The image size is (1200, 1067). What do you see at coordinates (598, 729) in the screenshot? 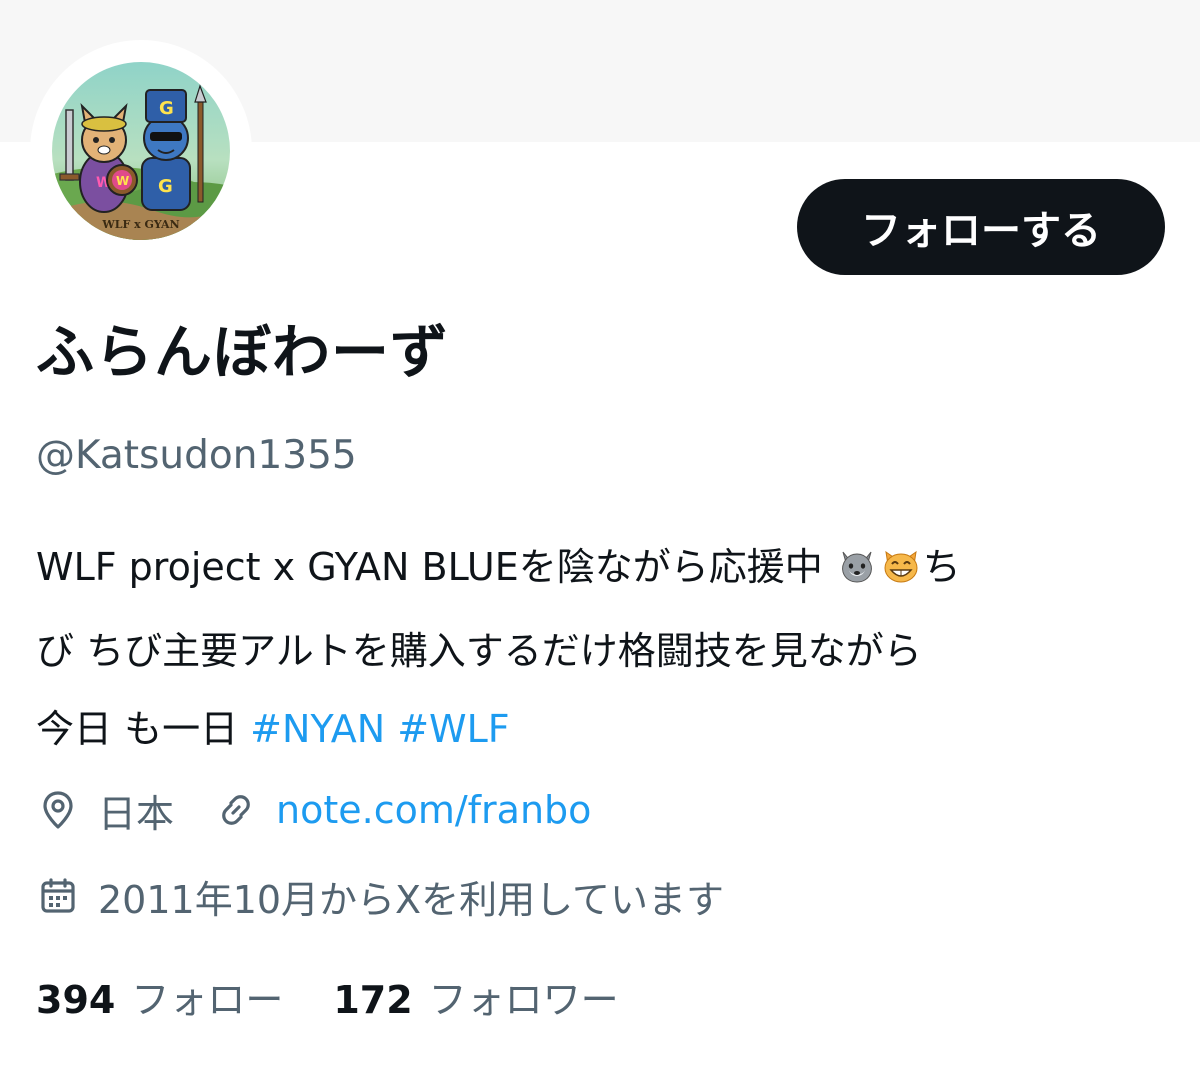
I see `bio-line-3: 今日 も一日 #NYAN #WLF` at bounding box center [598, 729].